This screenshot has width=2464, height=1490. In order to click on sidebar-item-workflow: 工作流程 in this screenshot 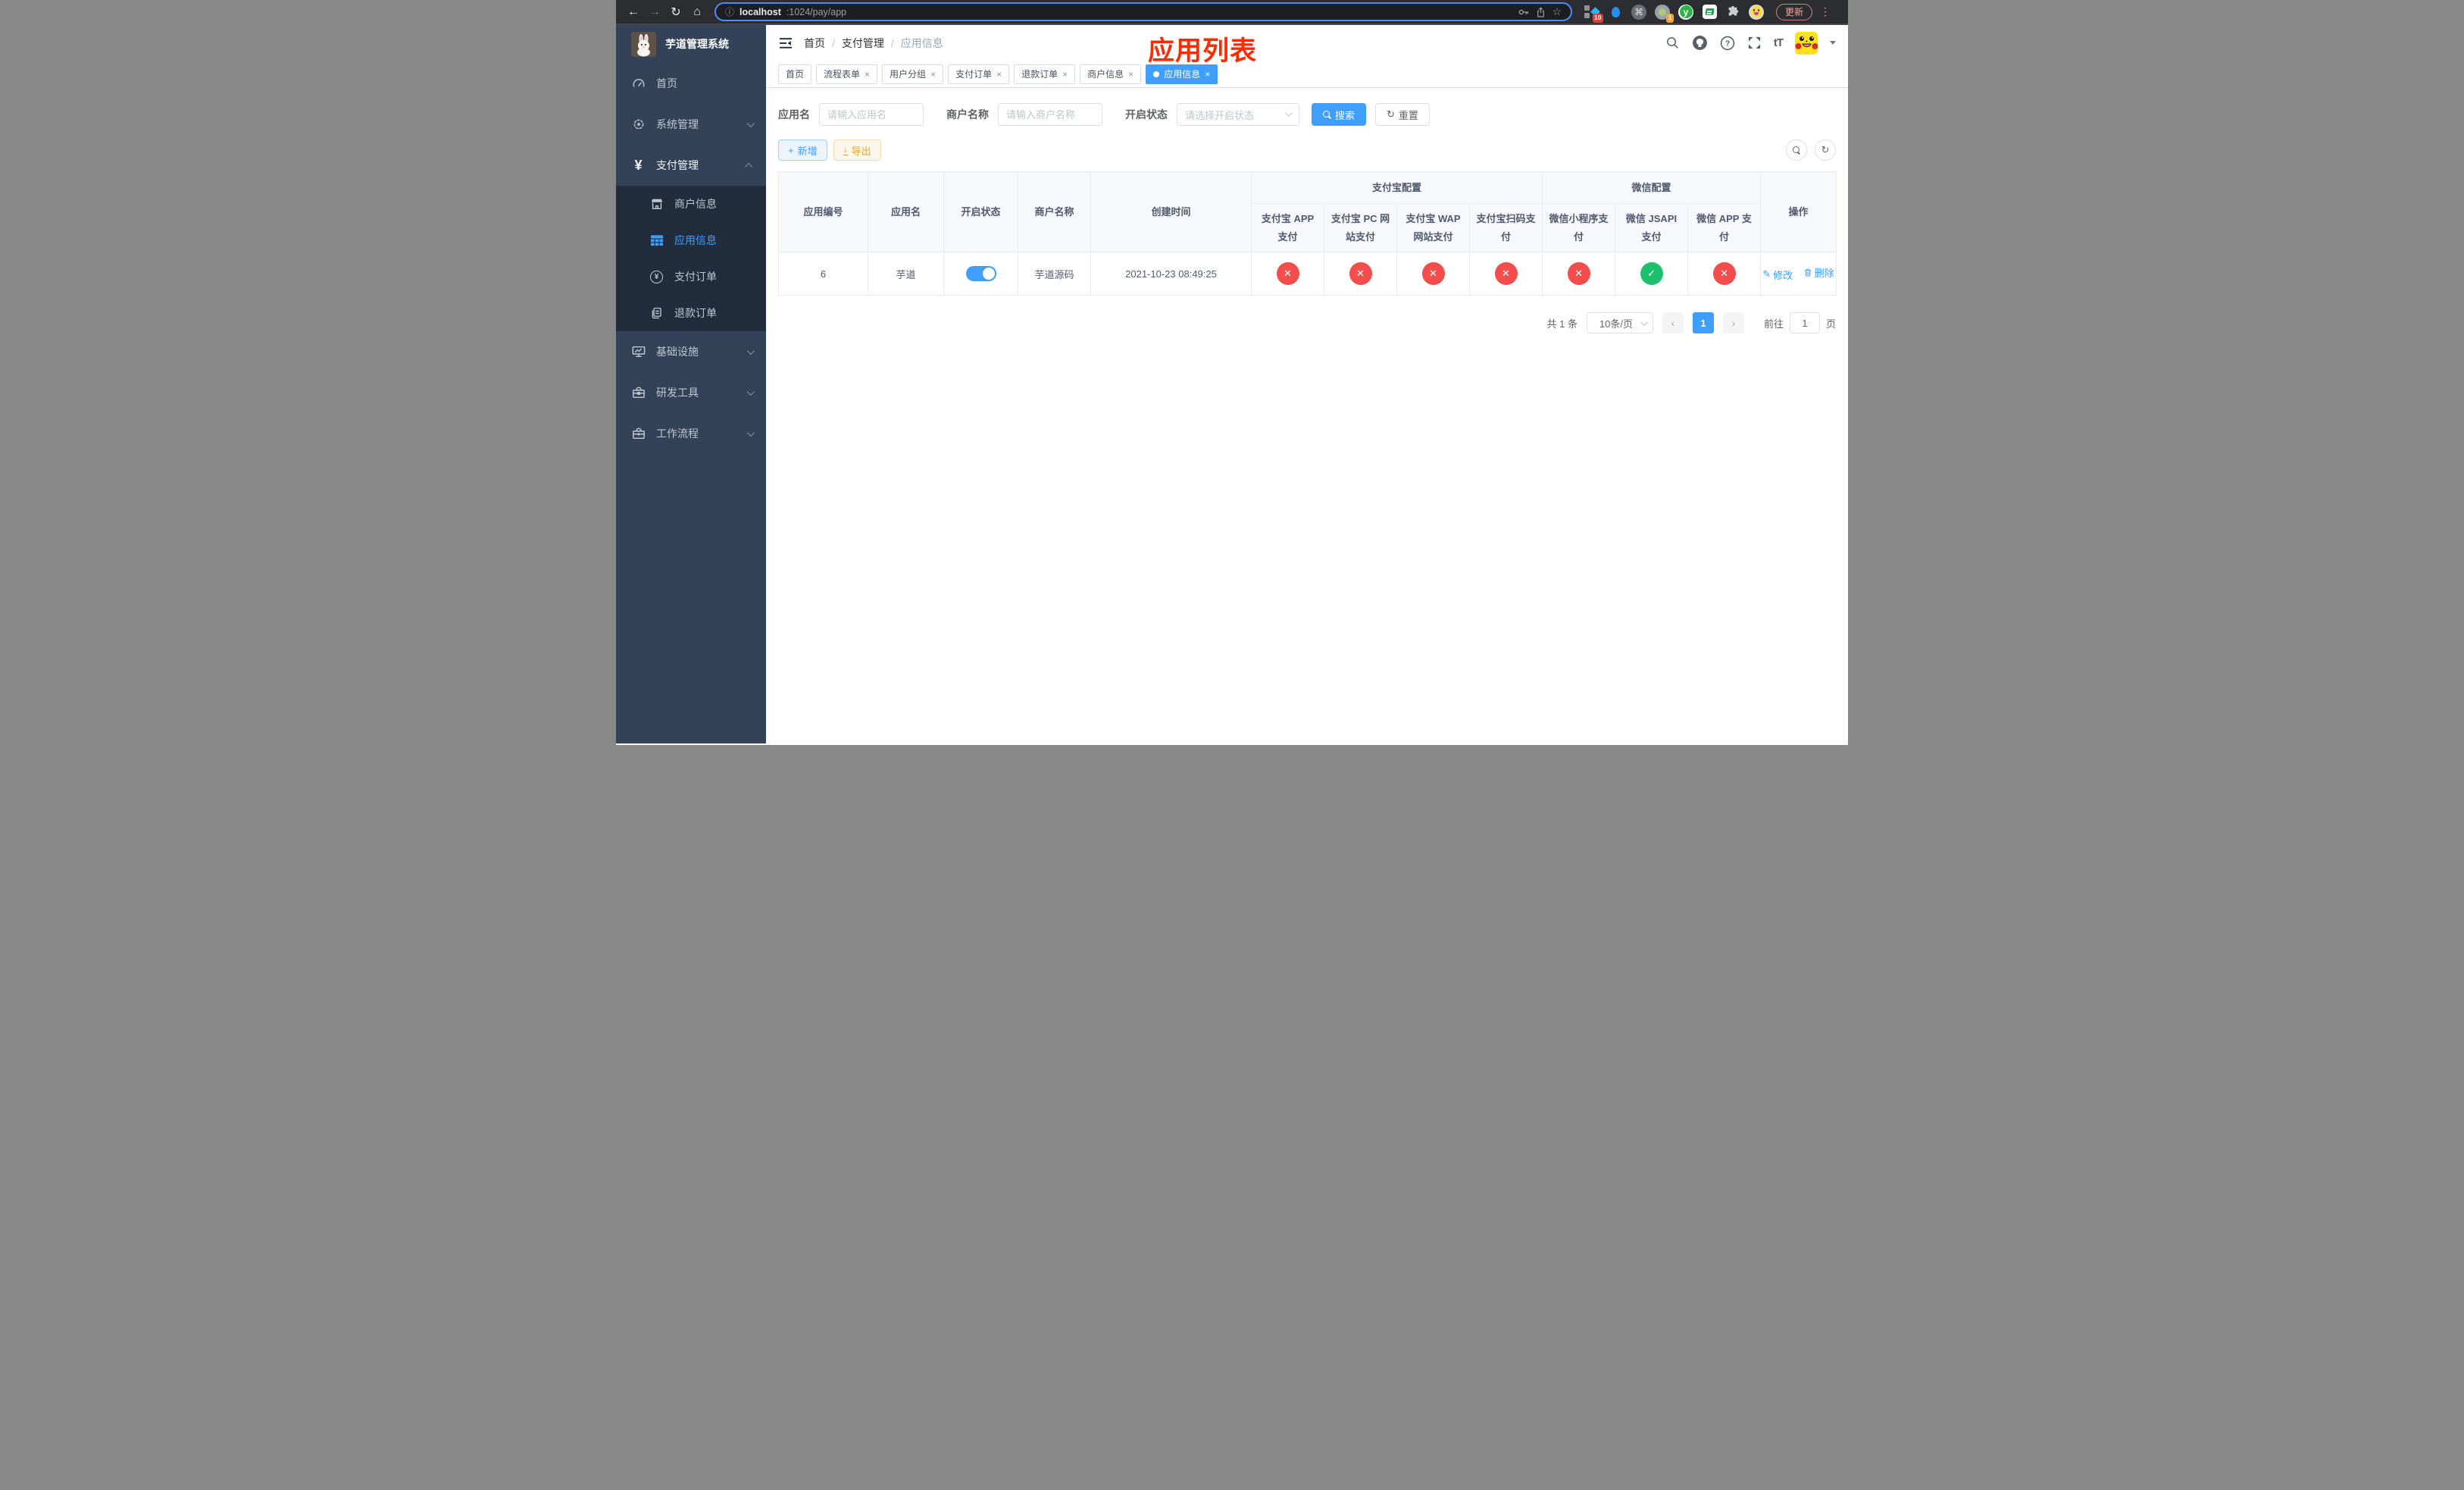, I will do `click(691, 434)`.